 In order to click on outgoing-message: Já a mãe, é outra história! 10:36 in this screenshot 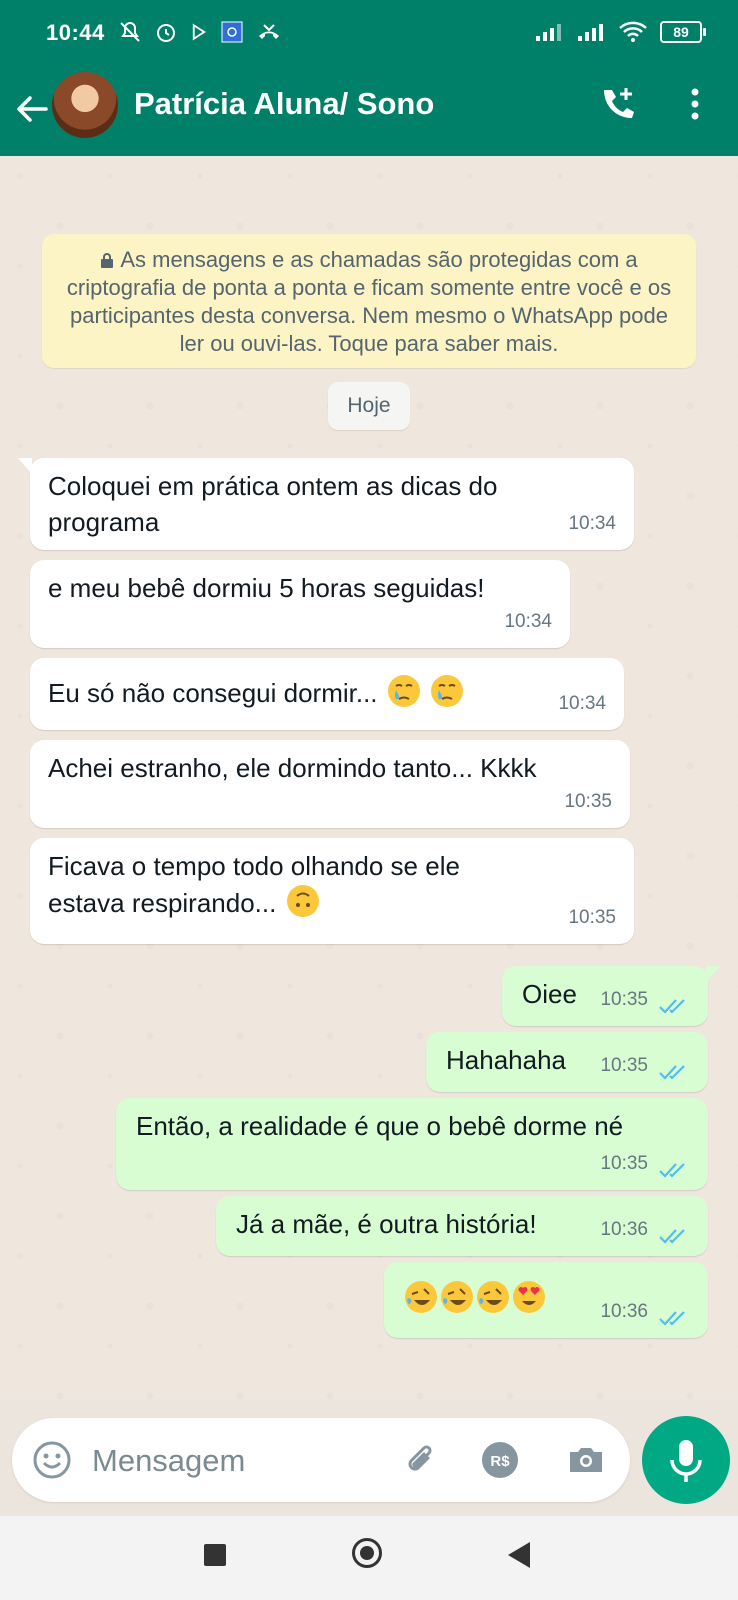, I will do `click(462, 1226)`.